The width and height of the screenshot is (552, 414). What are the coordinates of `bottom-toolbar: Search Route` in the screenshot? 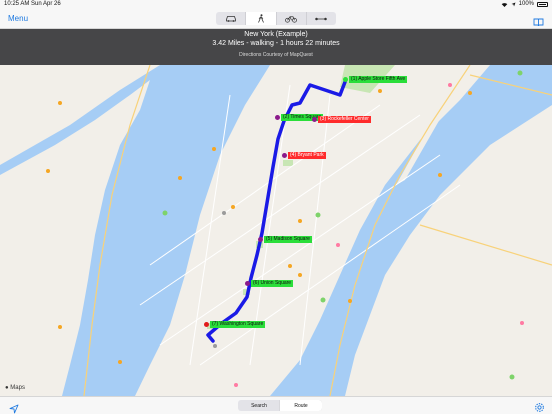 It's located at (276, 405).